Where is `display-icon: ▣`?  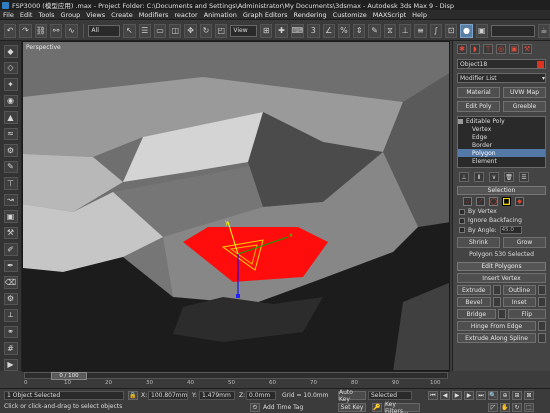 display-icon: ▣ is located at coordinates (10, 216).